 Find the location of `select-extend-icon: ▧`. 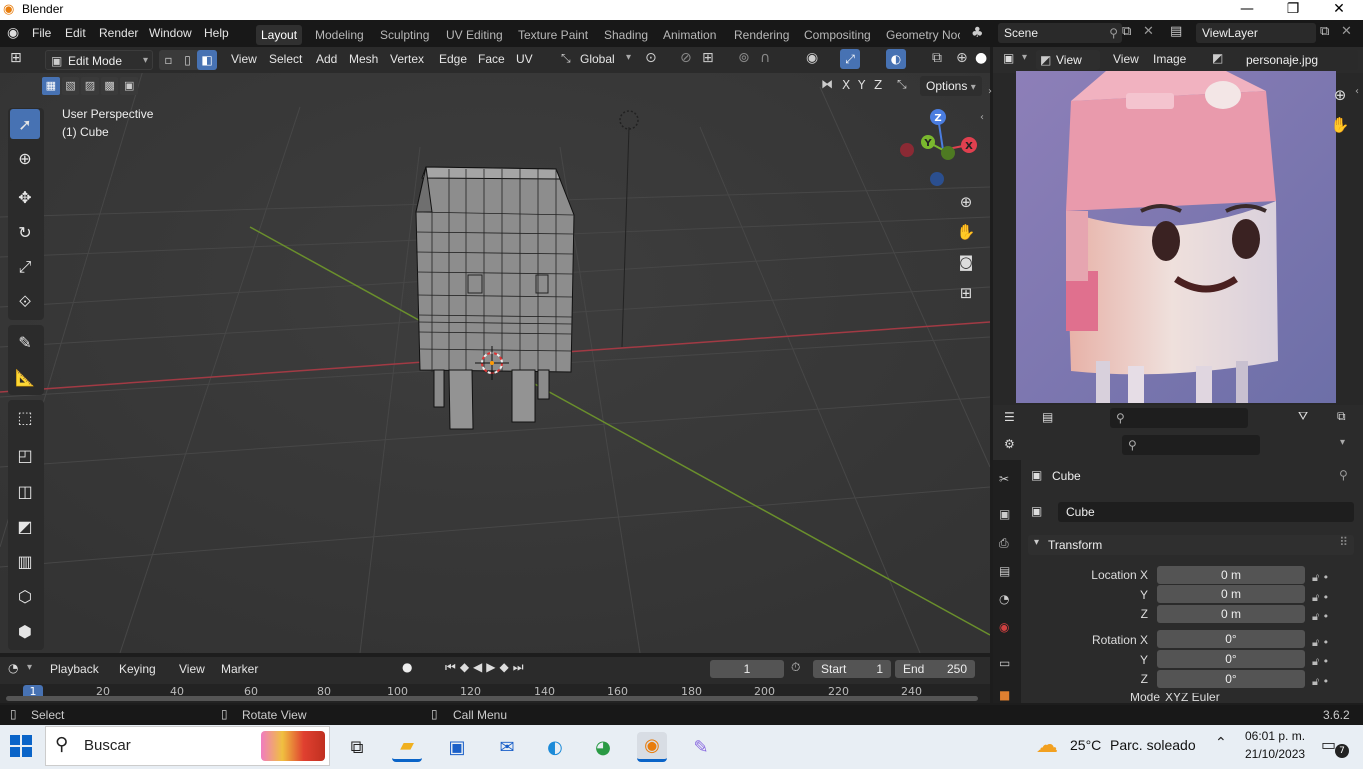

select-extend-icon: ▧ is located at coordinates (70, 86).